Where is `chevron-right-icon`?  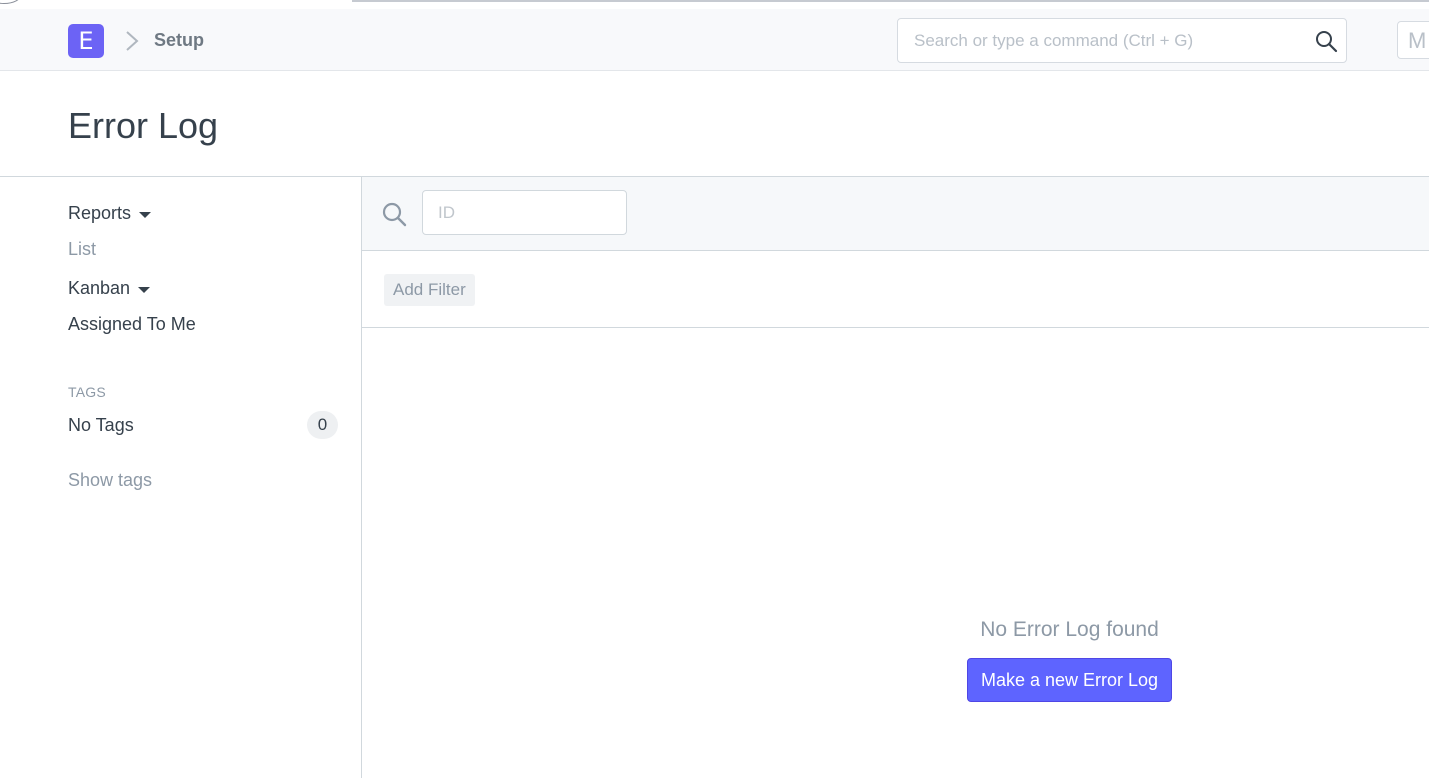 chevron-right-icon is located at coordinates (132, 41).